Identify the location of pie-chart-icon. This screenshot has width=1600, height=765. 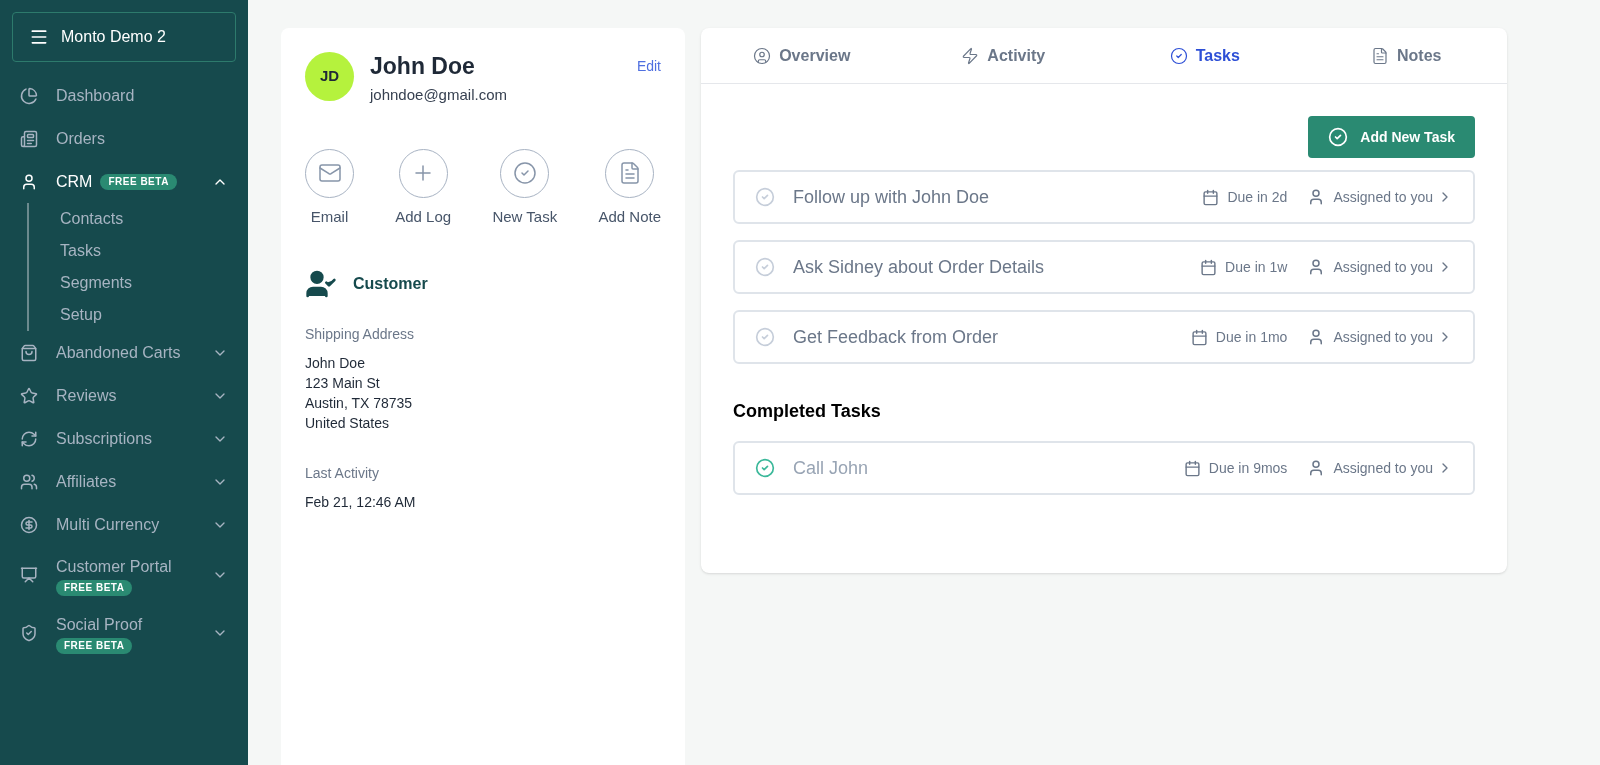
(29, 95).